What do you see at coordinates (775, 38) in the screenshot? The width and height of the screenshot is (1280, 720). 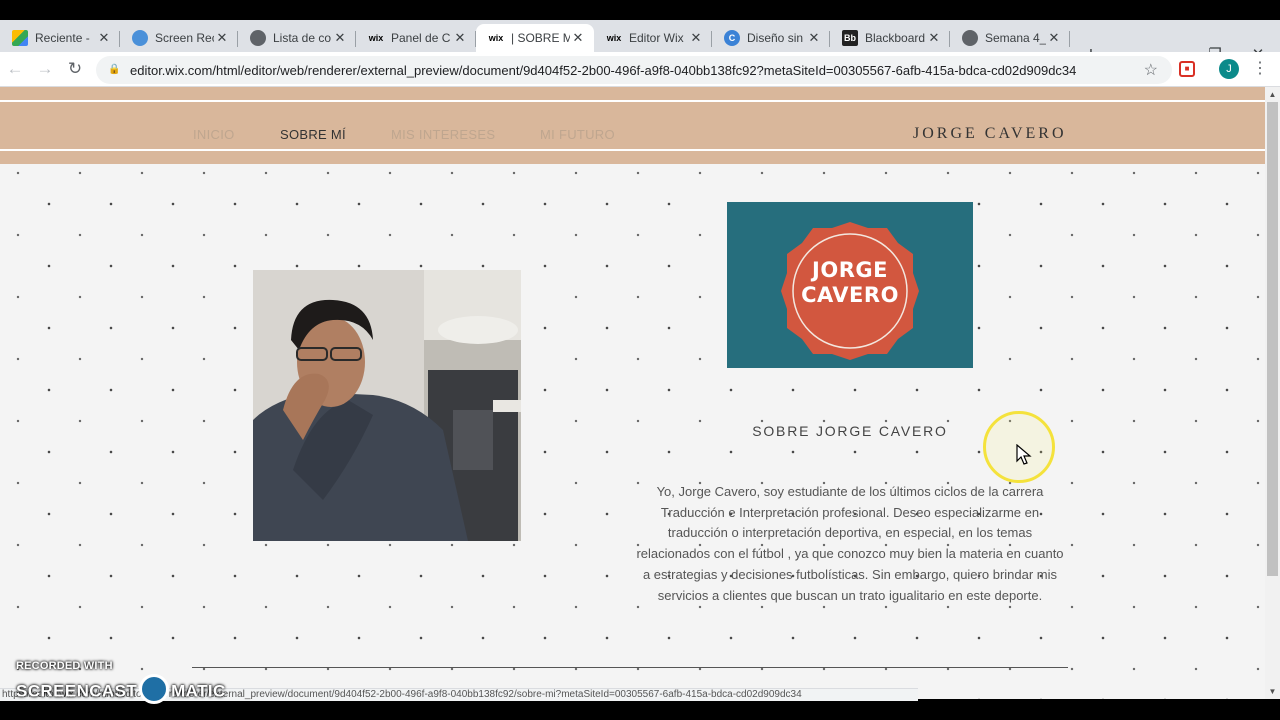 I see `tab-title: Diseño sin` at bounding box center [775, 38].